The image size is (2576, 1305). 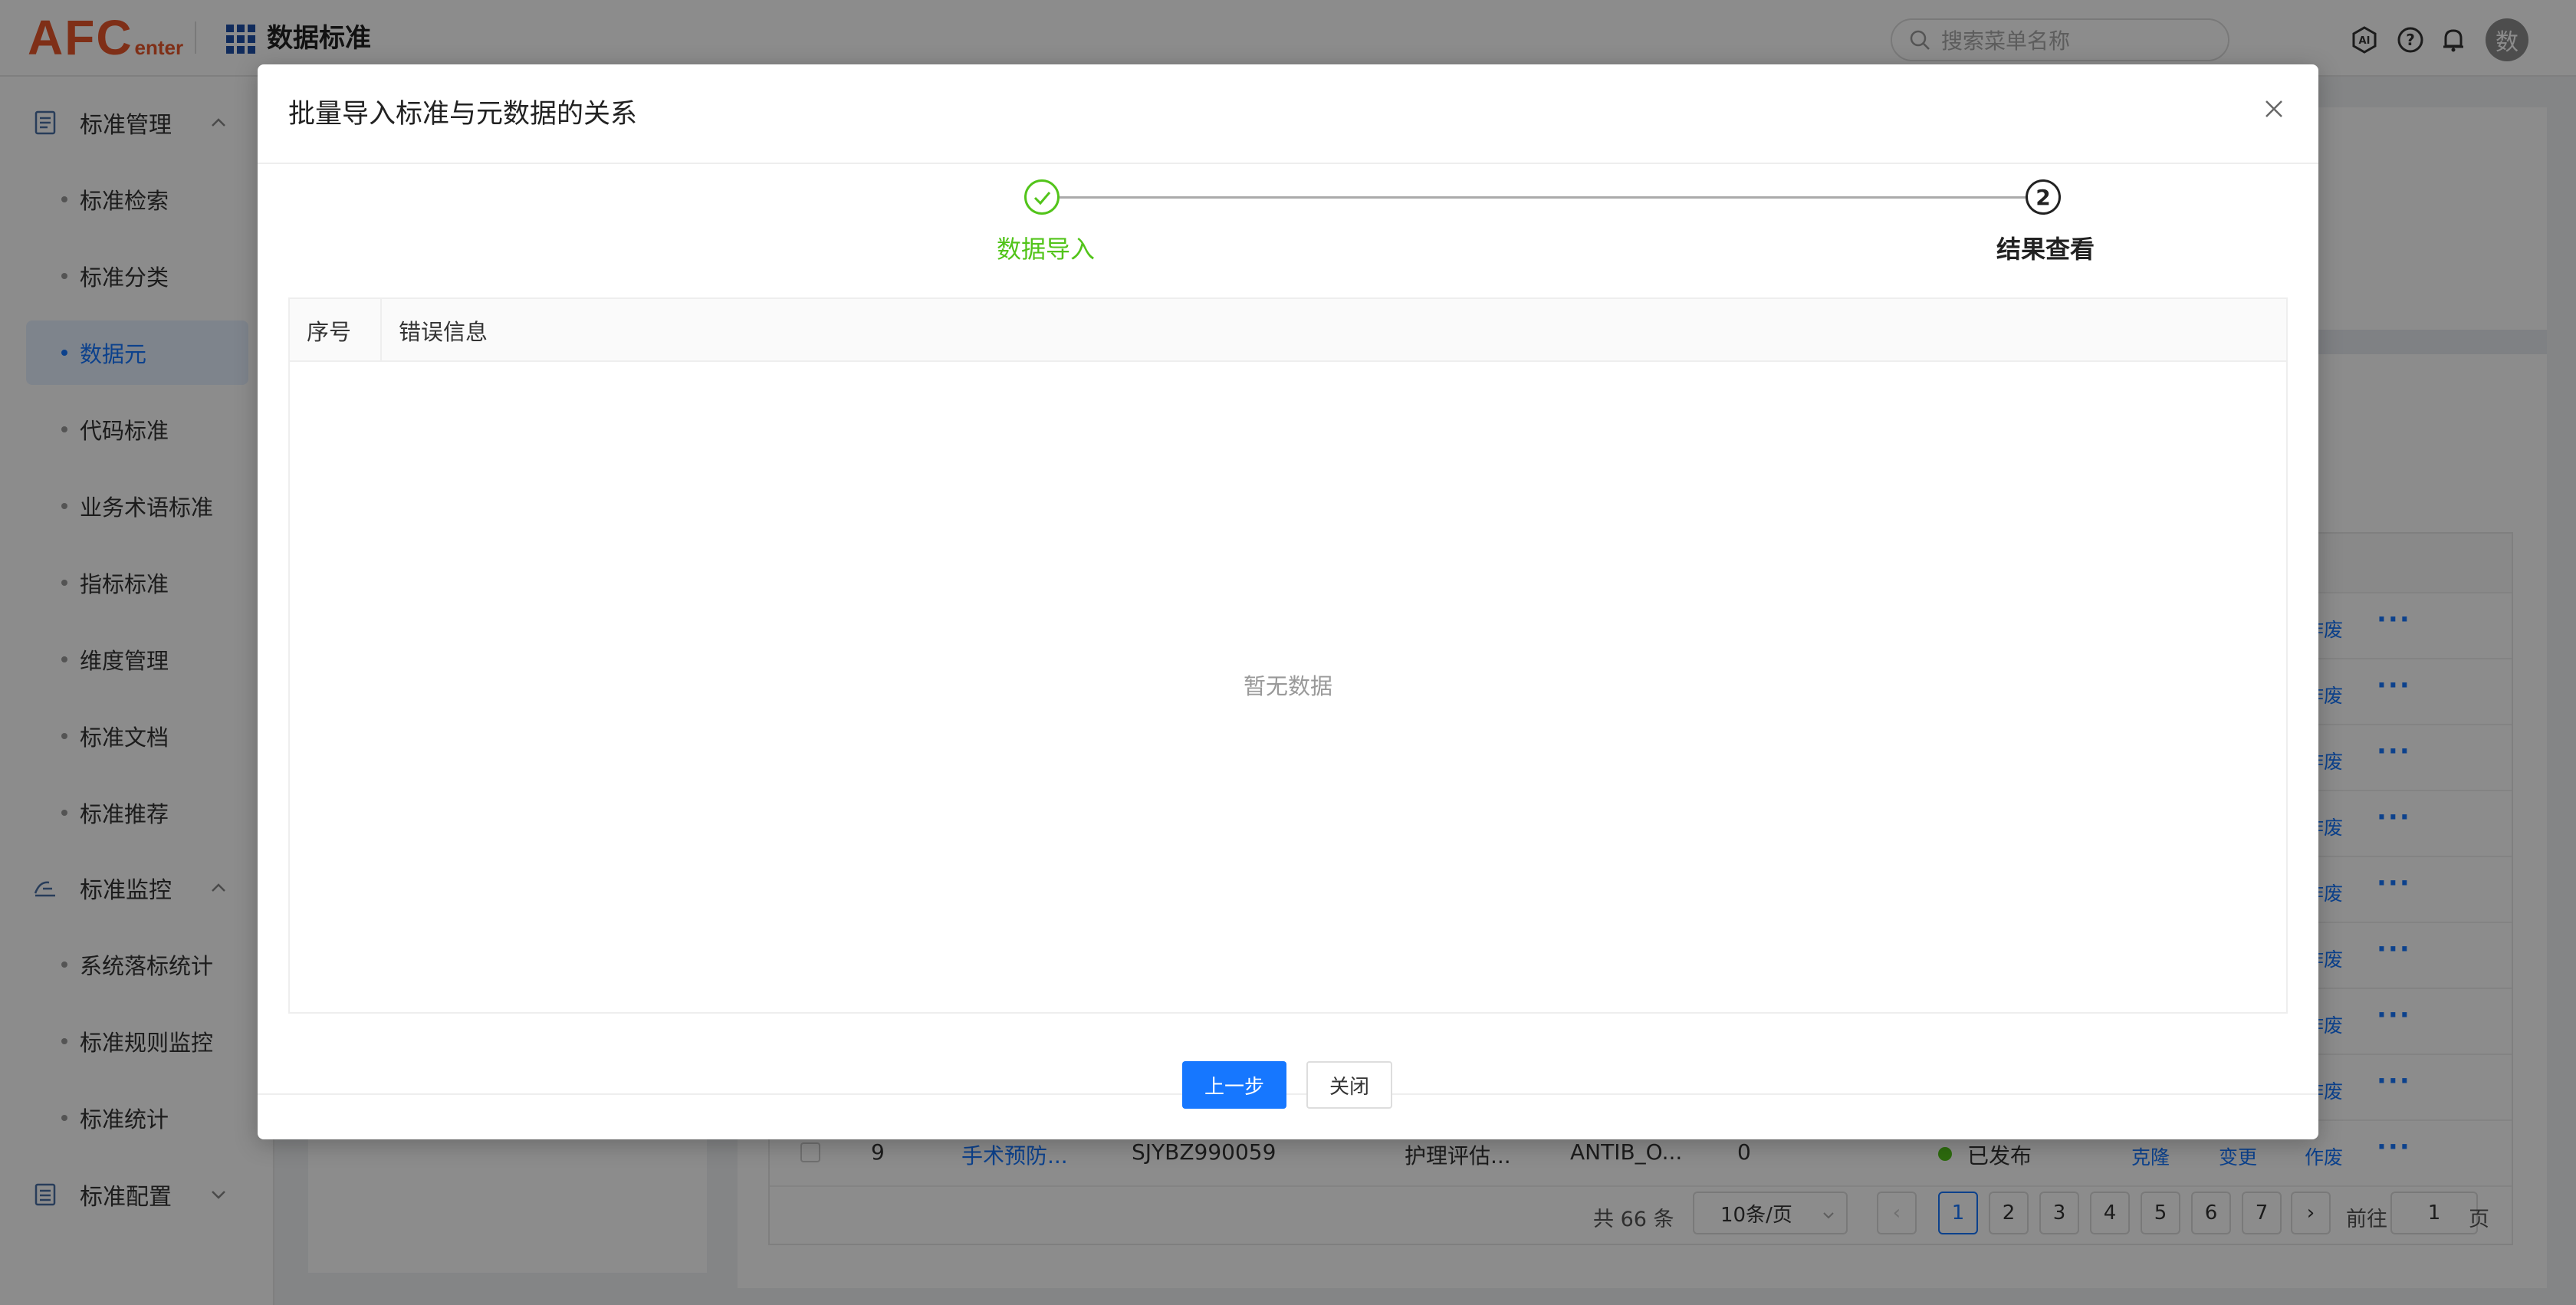 What do you see at coordinates (2274, 109) in the screenshot?
I see `close-icon` at bounding box center [2274, 109].